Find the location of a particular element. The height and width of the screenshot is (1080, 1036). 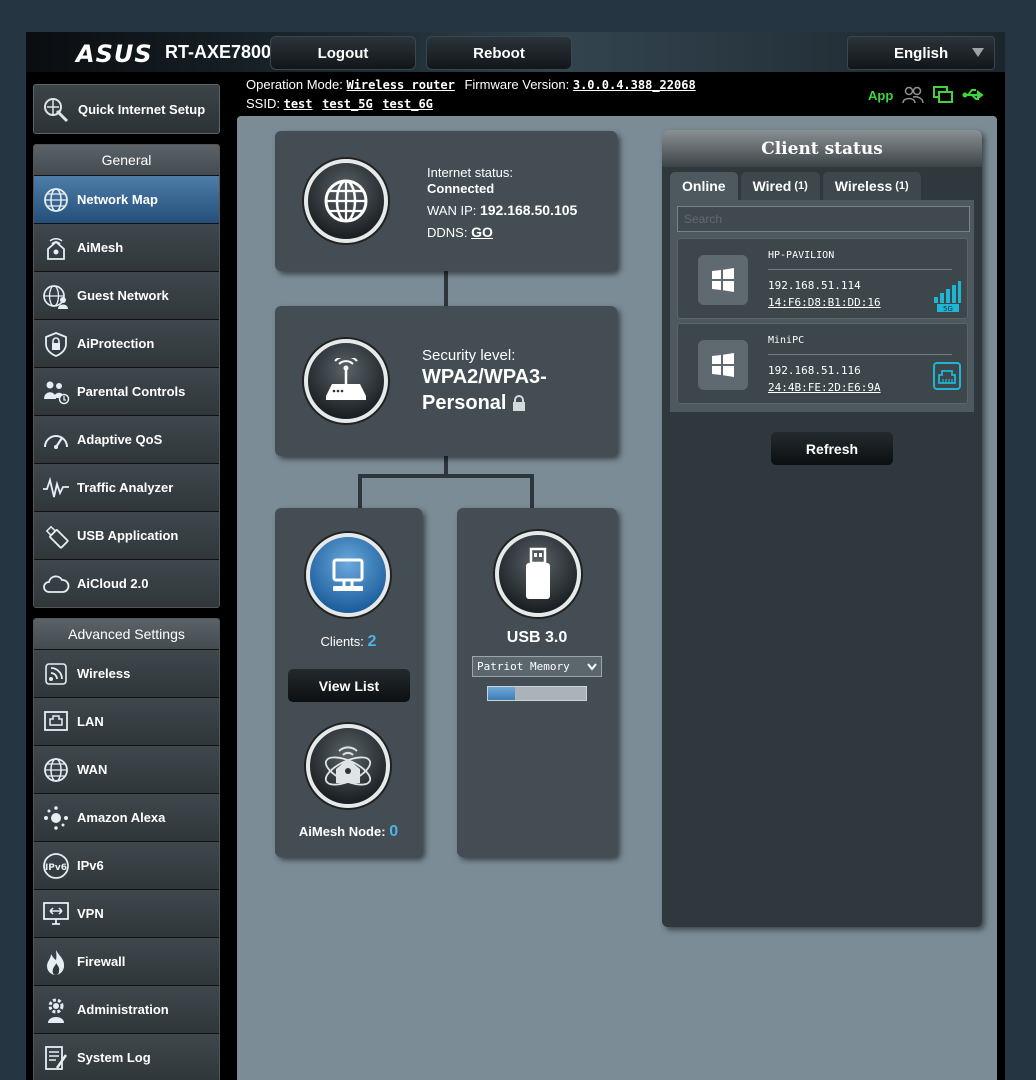

usb-card: USB 3.0 Patriot Memory is located at coordinates (537, 682).